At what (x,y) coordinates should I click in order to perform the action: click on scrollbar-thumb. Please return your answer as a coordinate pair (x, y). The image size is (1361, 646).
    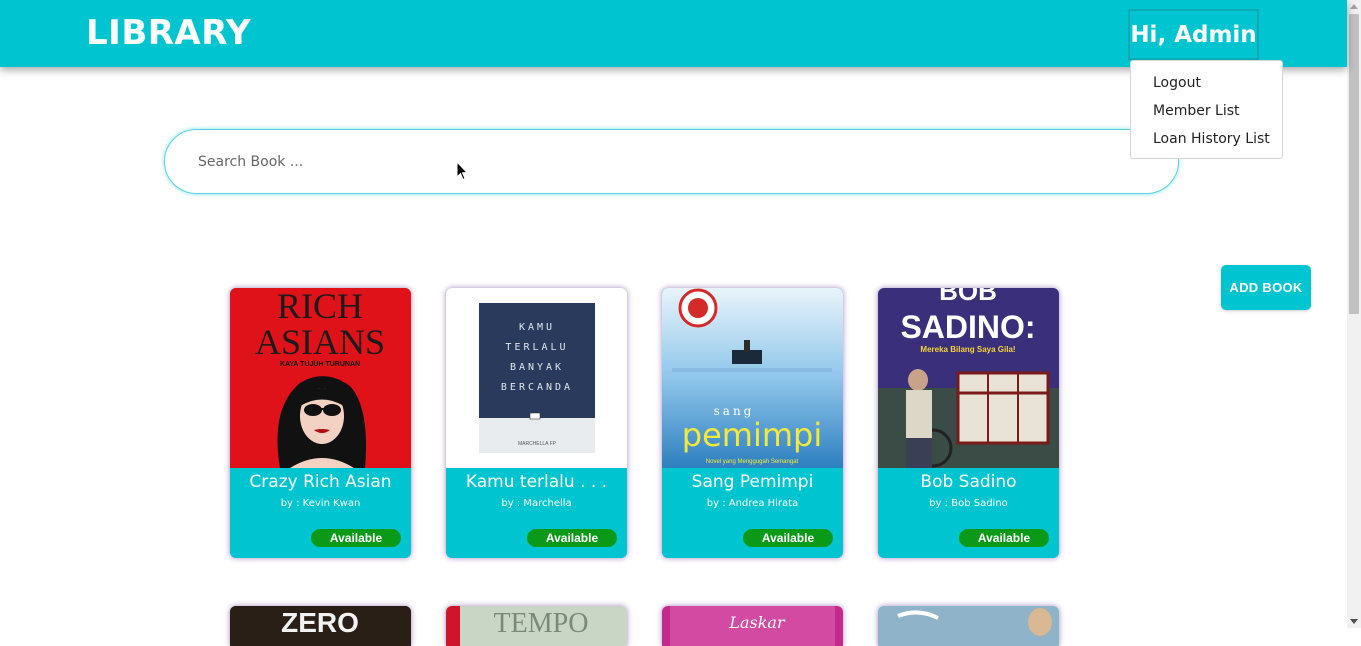
    Looking at the image, I should click on (1354, 164).